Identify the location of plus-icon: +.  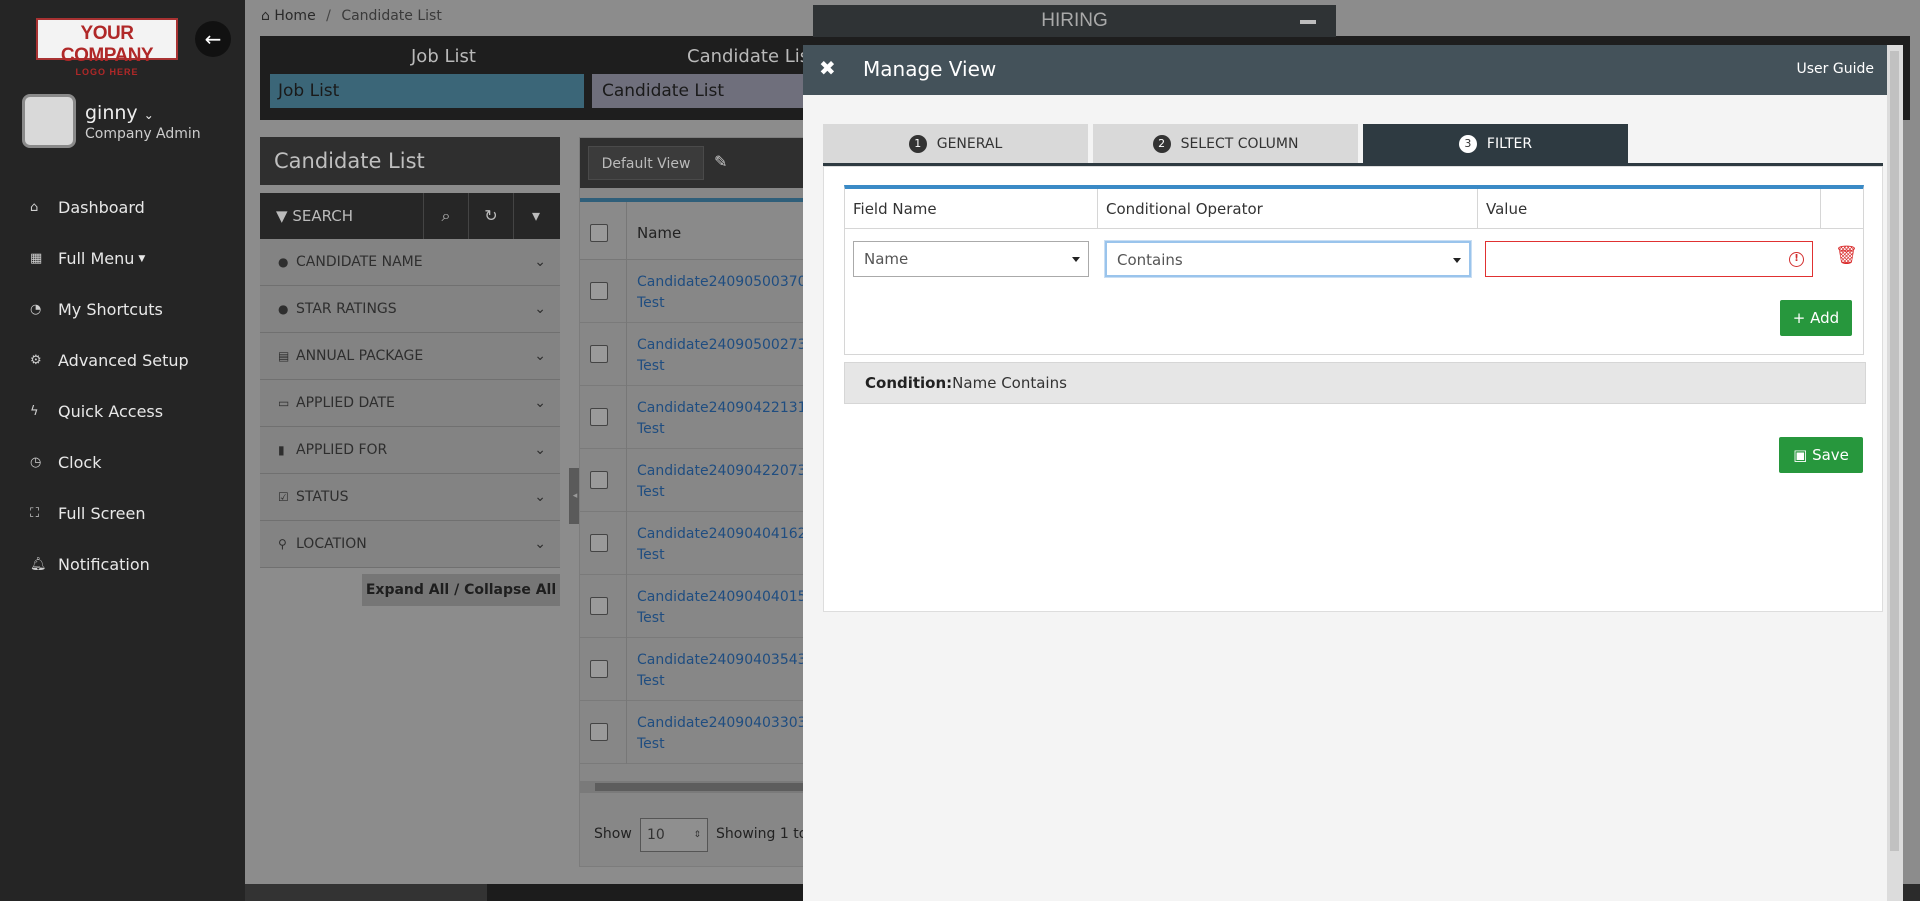
(1799, 318).